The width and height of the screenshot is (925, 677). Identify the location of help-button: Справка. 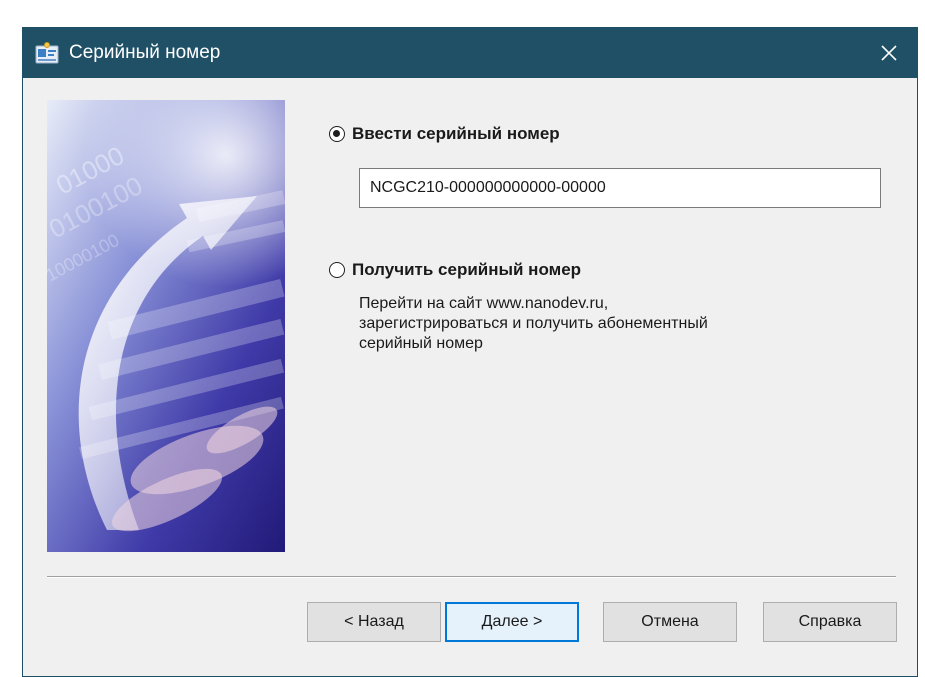
(830, 622).